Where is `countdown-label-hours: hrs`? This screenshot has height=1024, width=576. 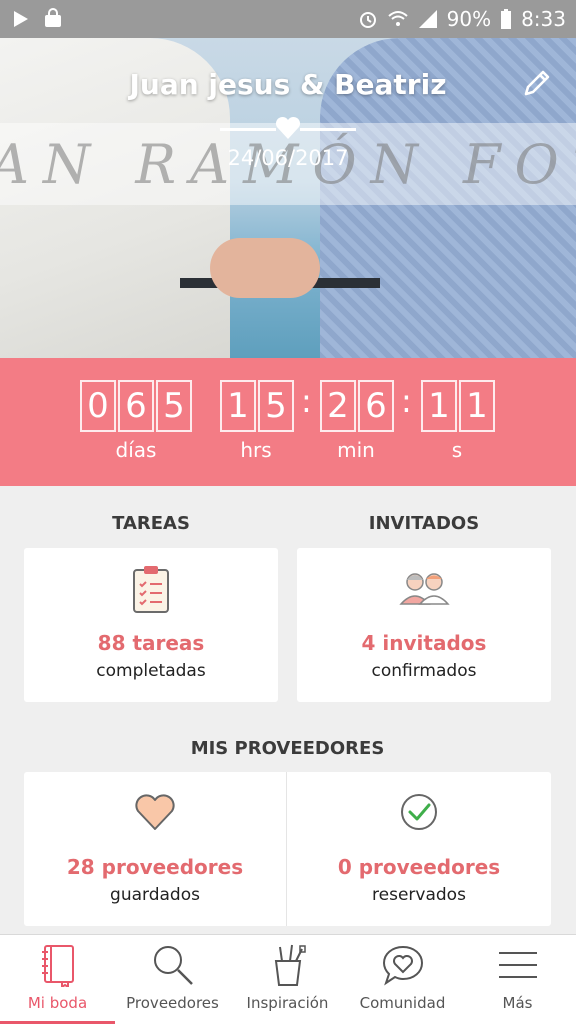 countdown-label-hours: hrs is located at coordinates (256, 450).